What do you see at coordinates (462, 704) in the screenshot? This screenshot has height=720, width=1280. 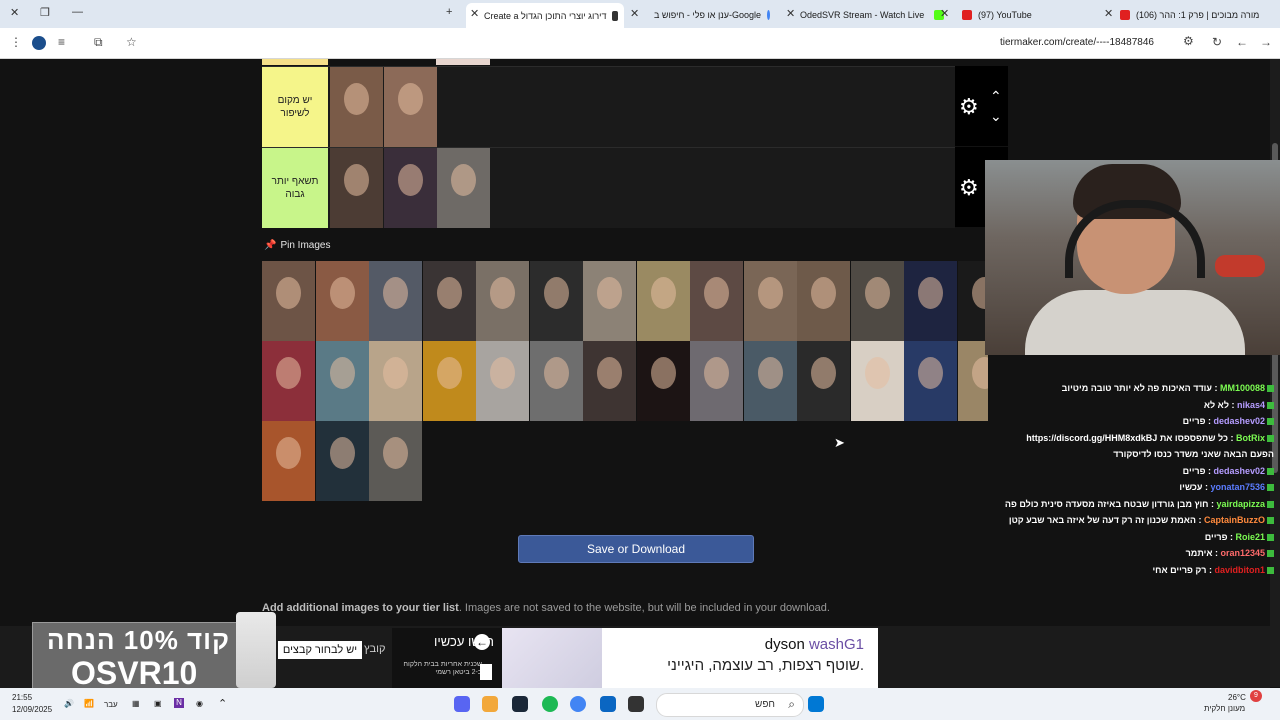 I see `discord-icon` at bounding box center [462, 704].